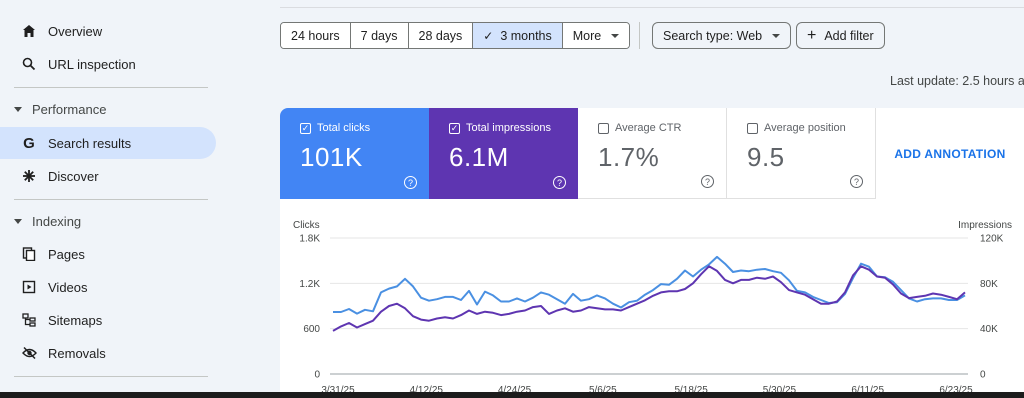 Image resolution: width=1024 pixels, height=398 pixels. I want to click on search-icon, so click(29, 64).